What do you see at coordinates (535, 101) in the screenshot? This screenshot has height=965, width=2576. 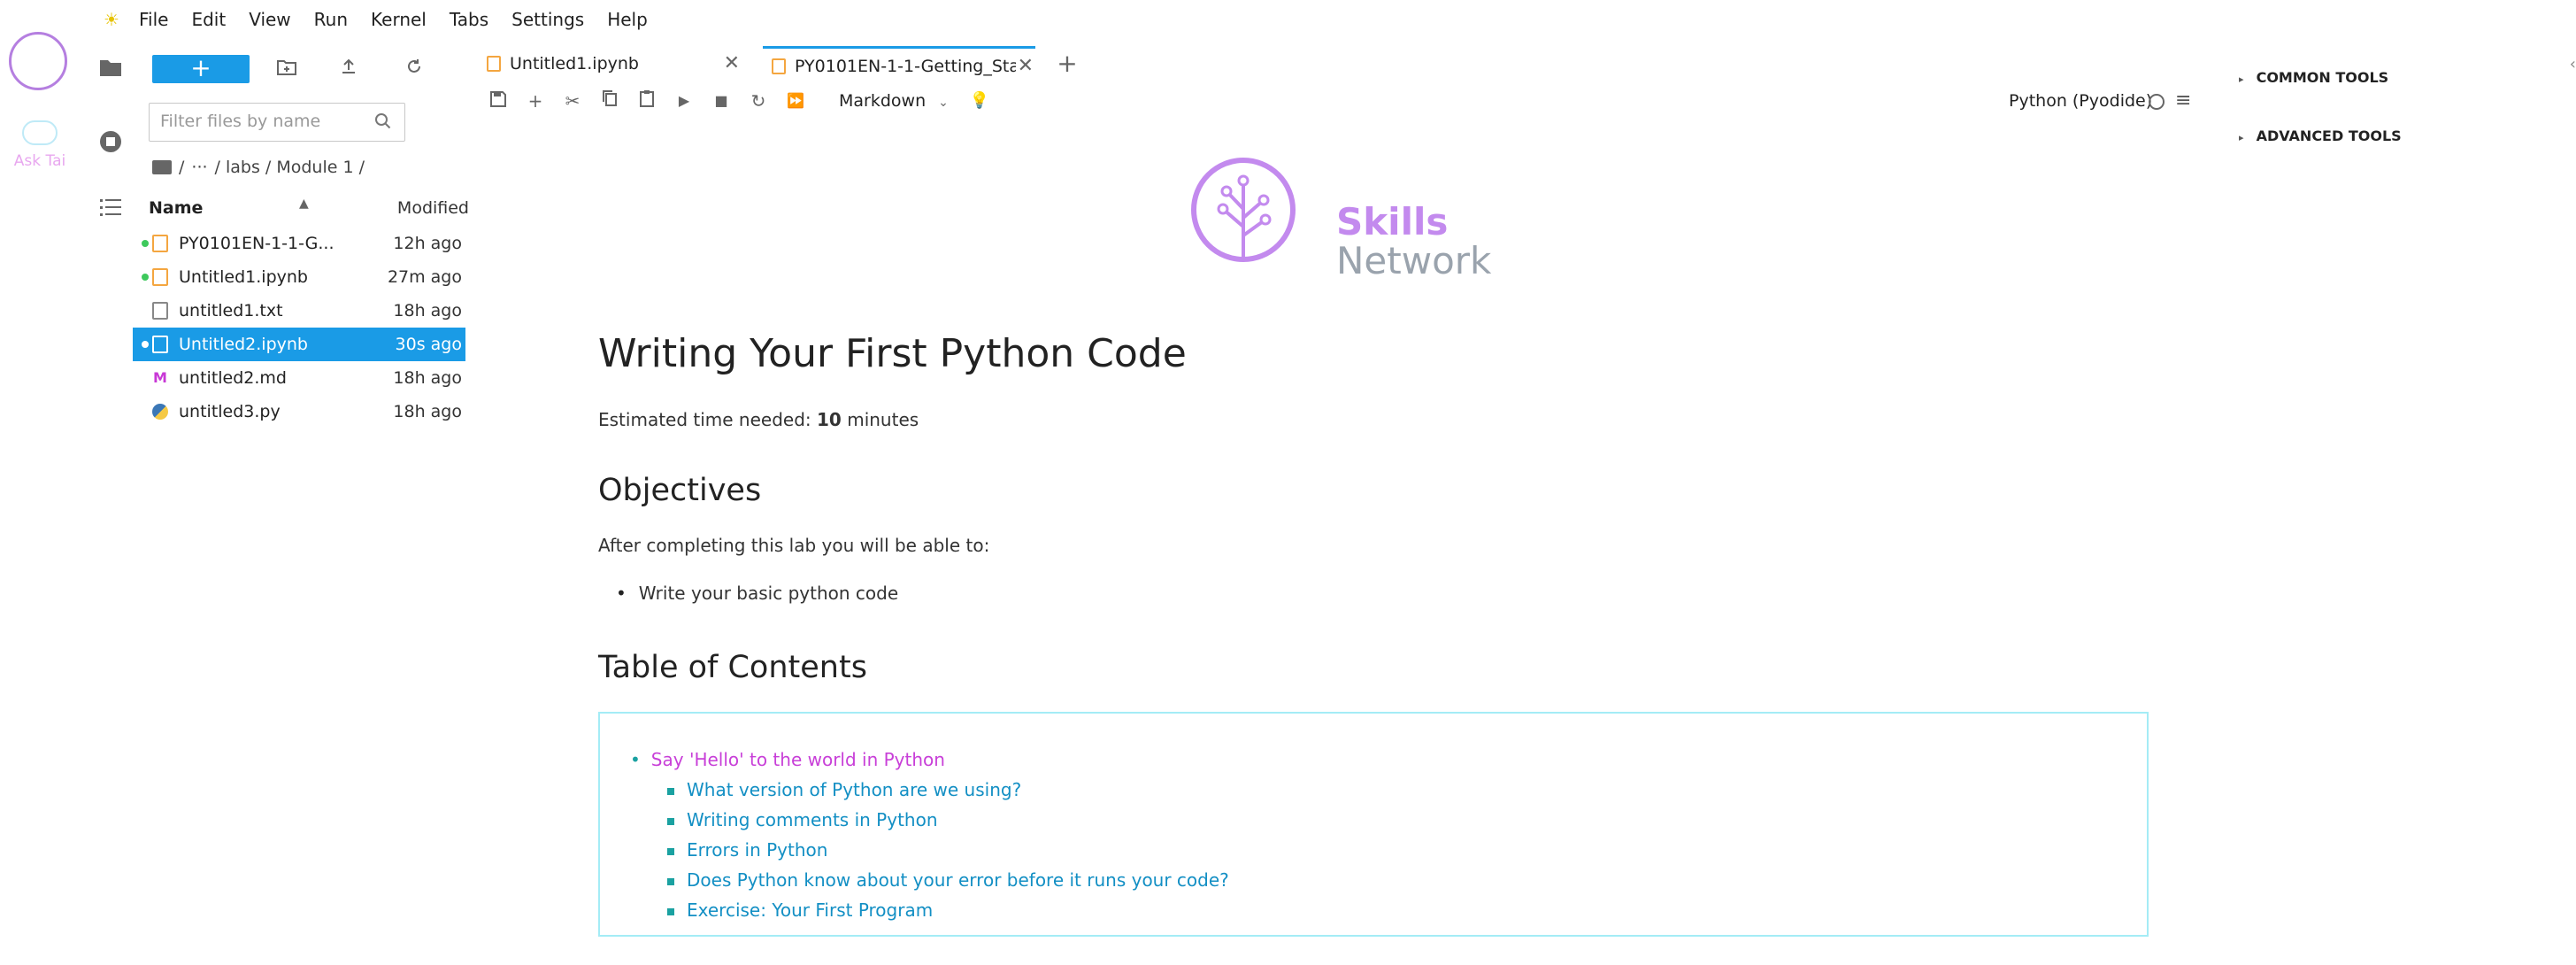 I see `insert-cell-icon: +` at bounding box center [535, 101].